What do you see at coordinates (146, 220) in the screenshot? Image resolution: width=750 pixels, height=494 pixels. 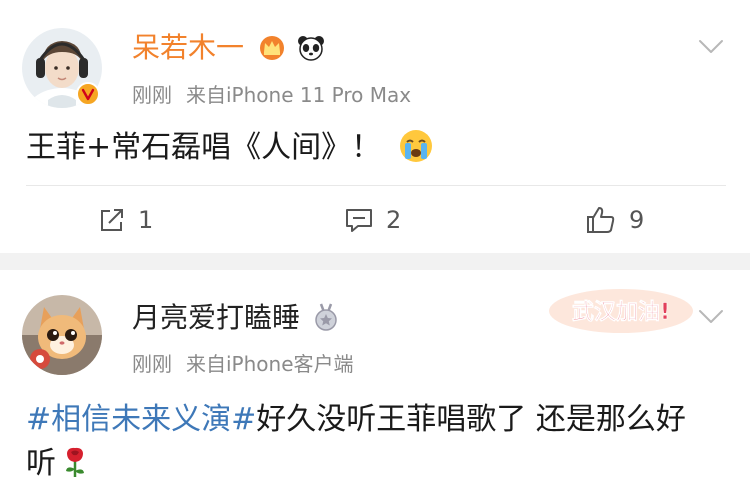 I see `share-count: 1` at bounding box center [146, 220].